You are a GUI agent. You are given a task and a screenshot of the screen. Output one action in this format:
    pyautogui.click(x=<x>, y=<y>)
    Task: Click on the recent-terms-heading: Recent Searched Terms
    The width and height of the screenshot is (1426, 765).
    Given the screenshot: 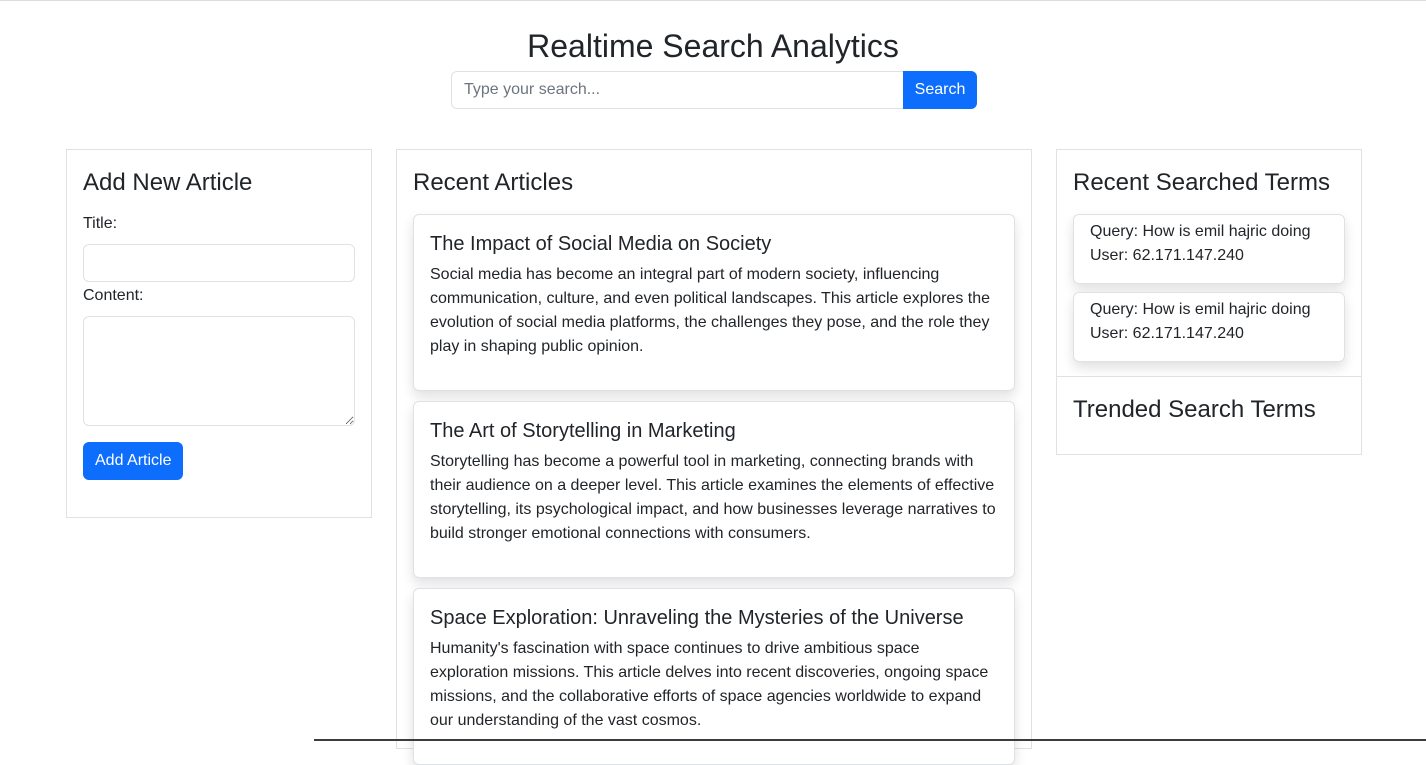 What is the action you would take?
    pyautogui.click(x=1202, y=182)
    